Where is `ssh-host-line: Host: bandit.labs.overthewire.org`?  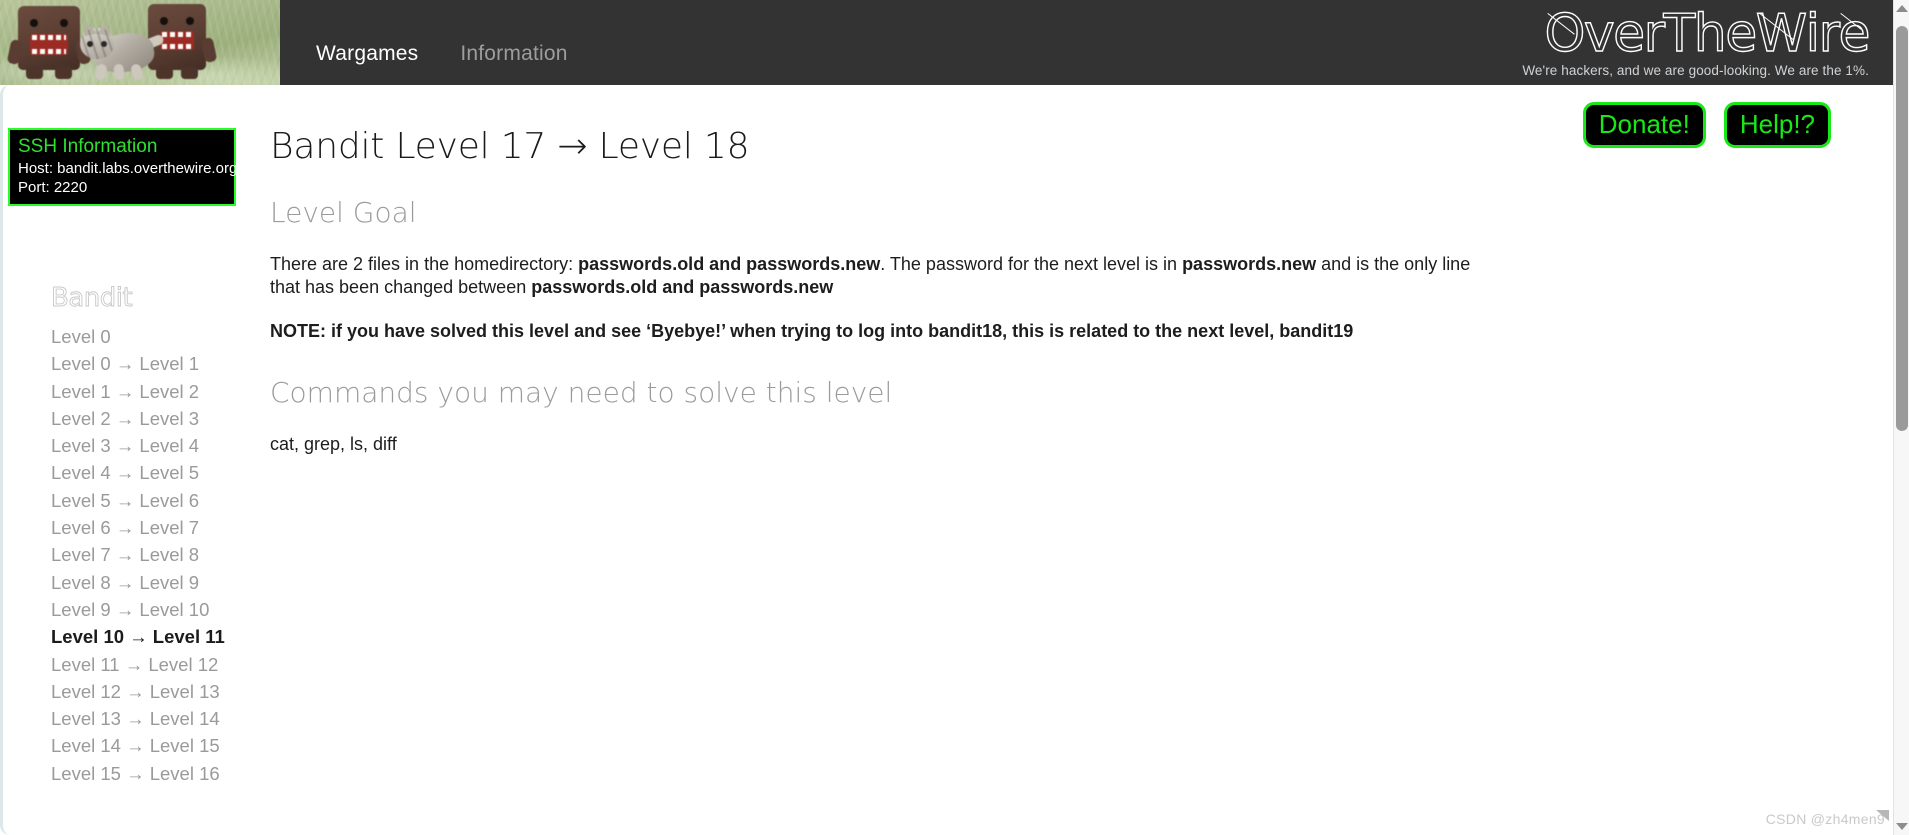 ssh-host-line: Host: bandit.labs.overthewire.org is located at coordinates (128, 168).